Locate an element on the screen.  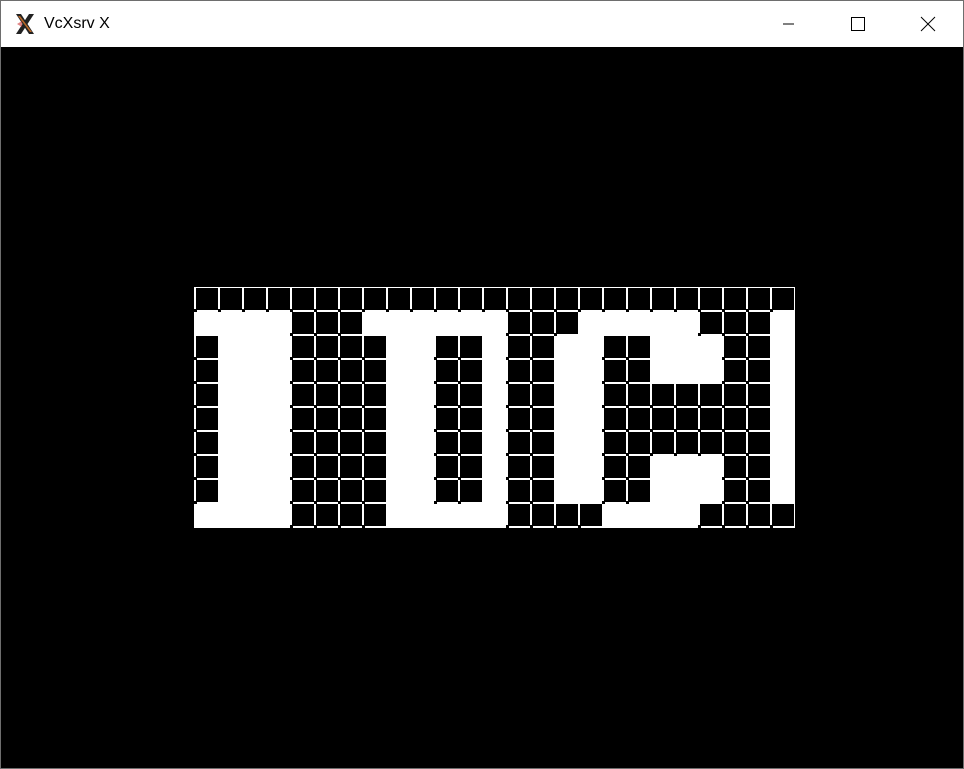
maximize-icon is located at coordinates (858, 24).